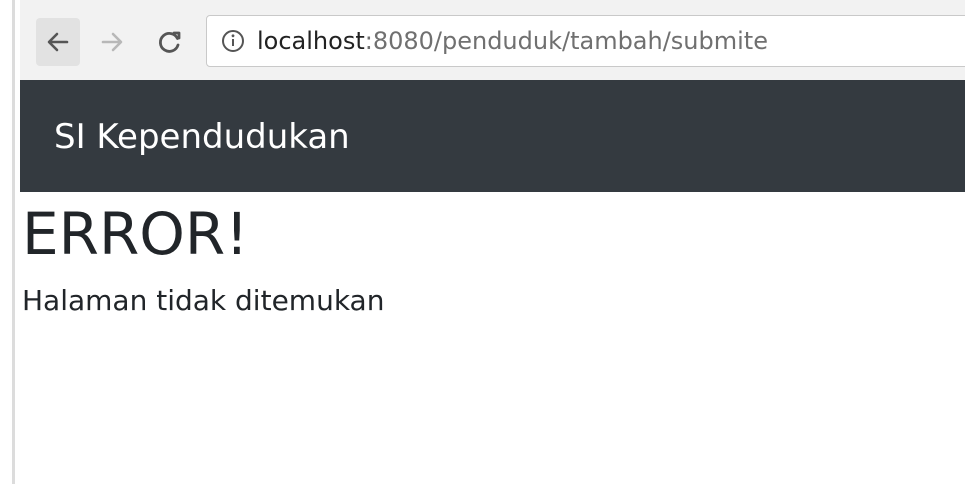 This screenshot has width=965, height=484. I want to click on forward-button, so click(112, 42).